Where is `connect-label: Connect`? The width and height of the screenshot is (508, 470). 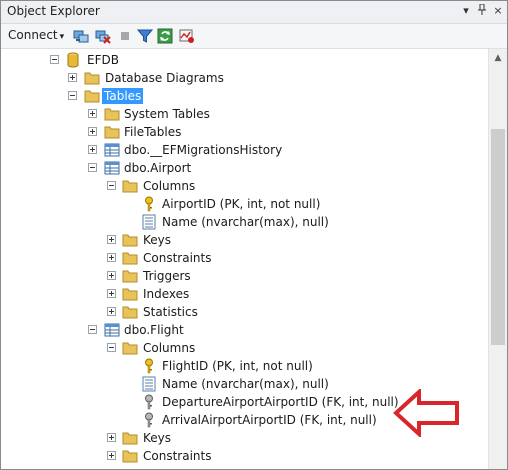
connect-label: Connect is located at coordinates (33, 35).